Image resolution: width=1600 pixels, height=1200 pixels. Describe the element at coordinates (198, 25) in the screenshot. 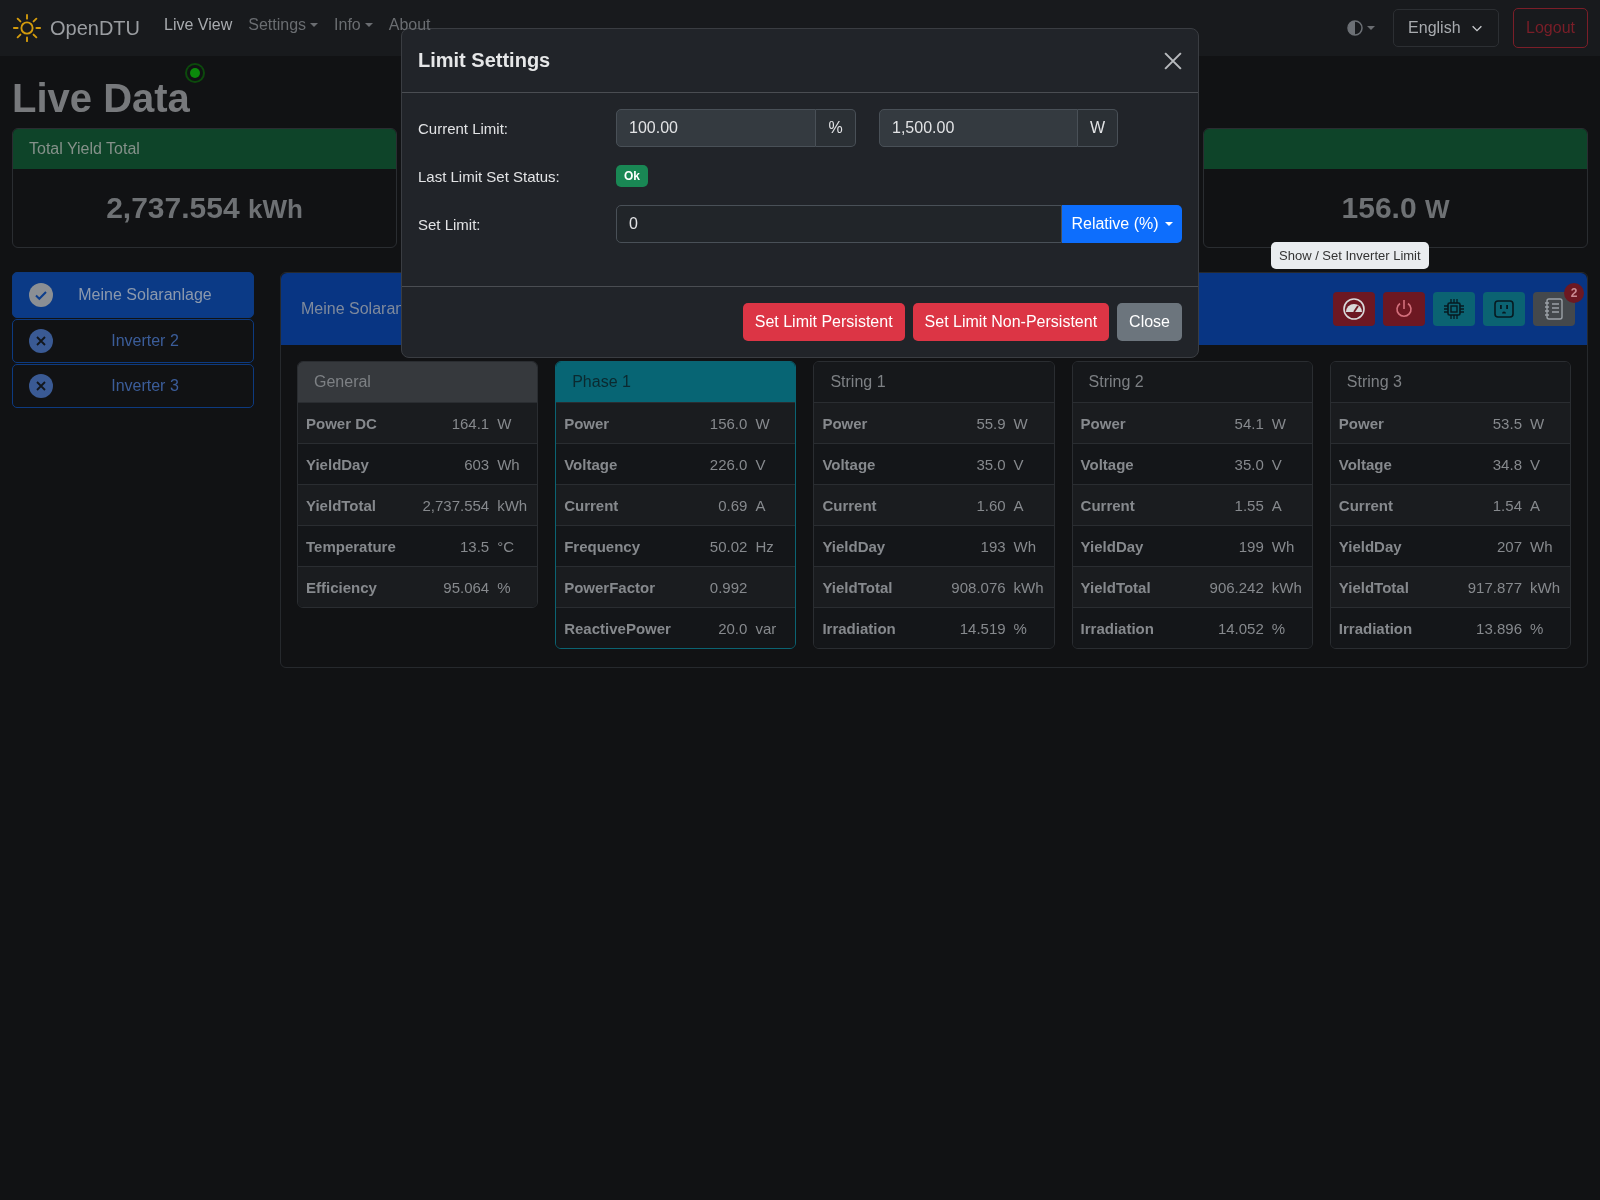

I see `nav-link: Live View` at that location.